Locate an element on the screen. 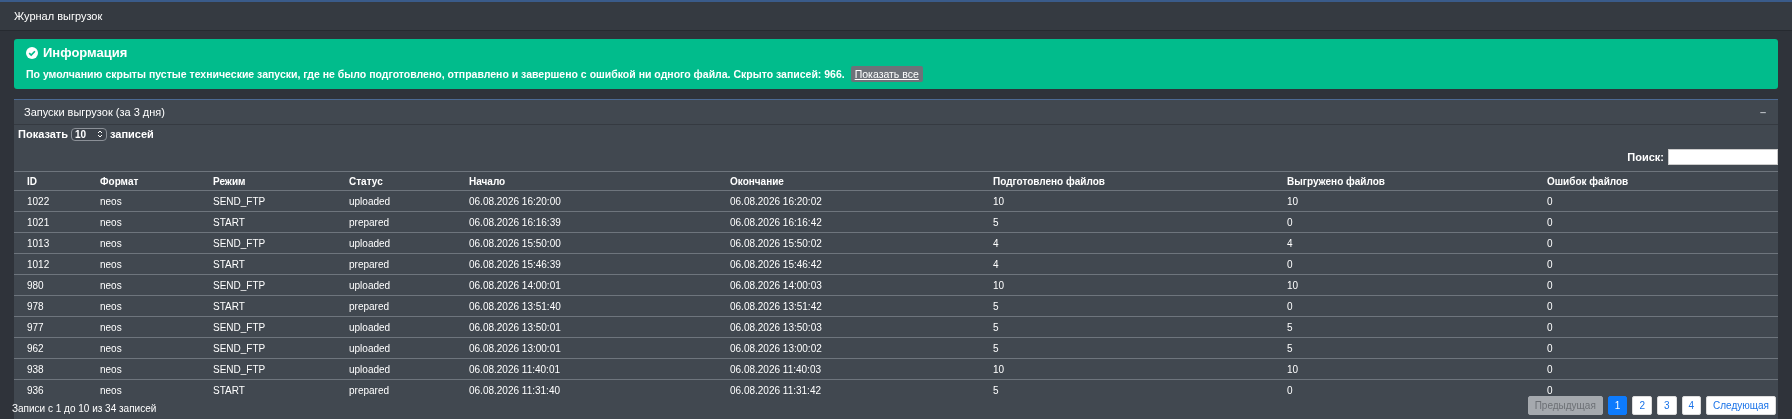  search-field is located at coordinates (1723, 157).